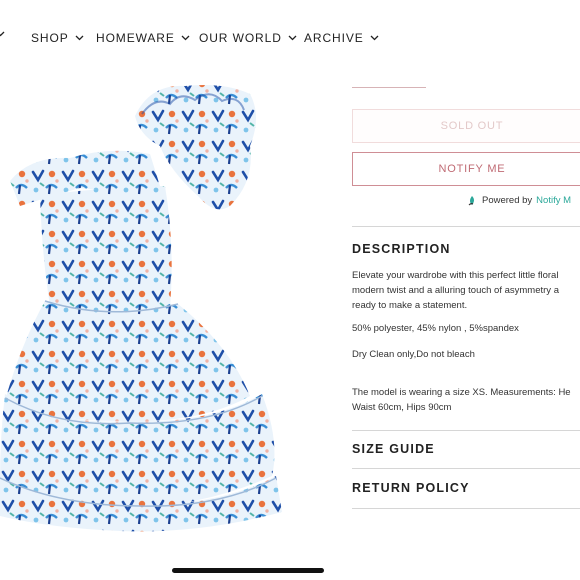 Image resolution: width=580 pixels, height=580 pixels. I want to click on nav-item-partial, so click(2, 34).